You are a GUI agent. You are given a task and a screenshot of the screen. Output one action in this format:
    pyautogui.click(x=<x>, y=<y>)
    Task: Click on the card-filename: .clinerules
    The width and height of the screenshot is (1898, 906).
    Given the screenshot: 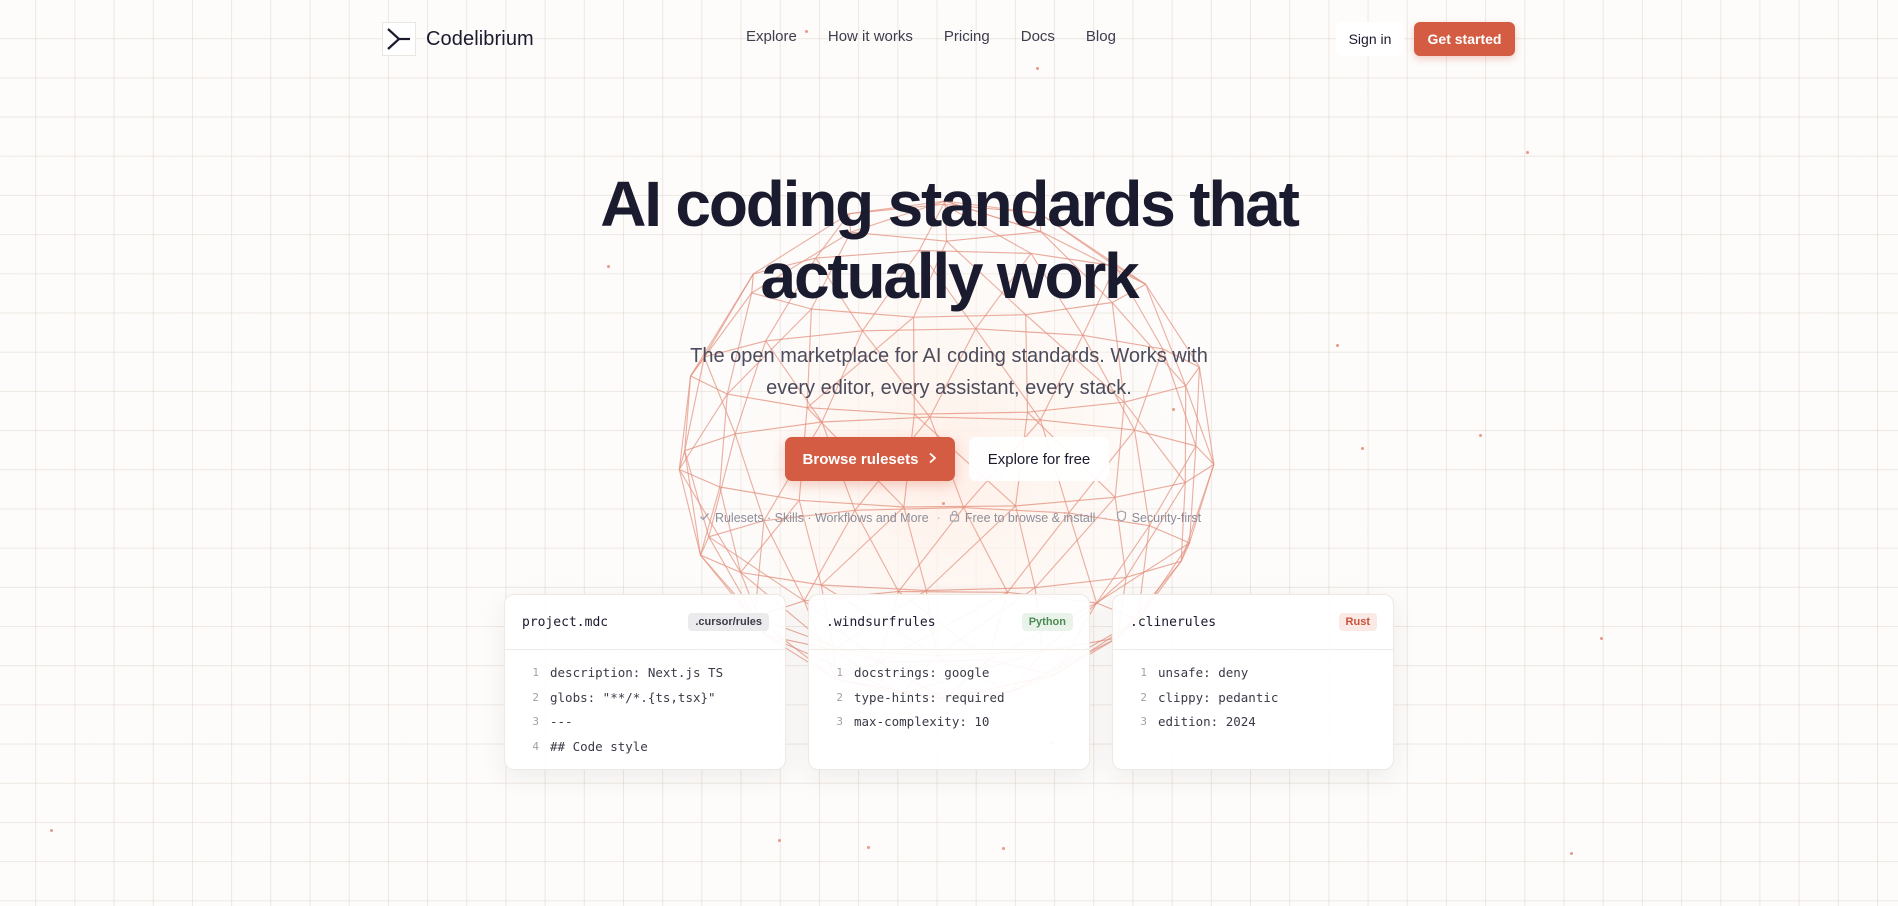 What is the action you would take?
    pyautogui.click(x=1173, y=622)
    